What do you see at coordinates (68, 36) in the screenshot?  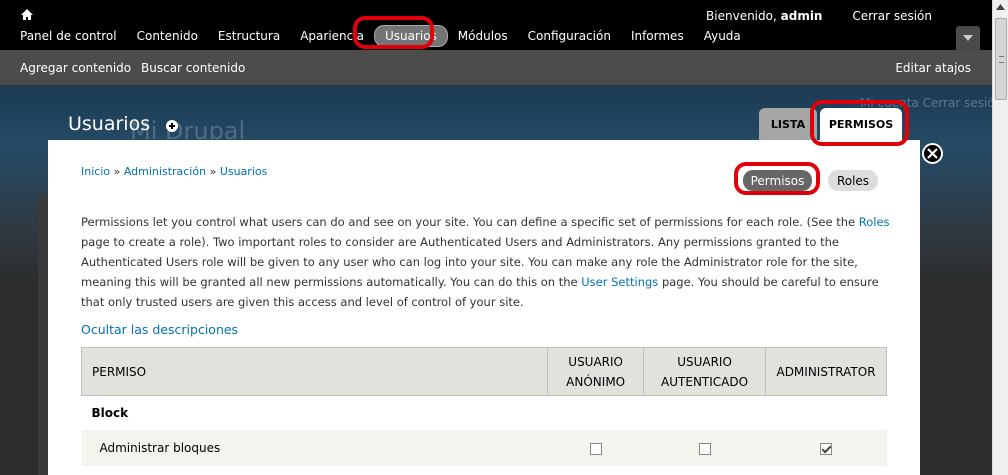 I see `menu-item-dashboard: Panel de control` at bounding box center [68, 36].